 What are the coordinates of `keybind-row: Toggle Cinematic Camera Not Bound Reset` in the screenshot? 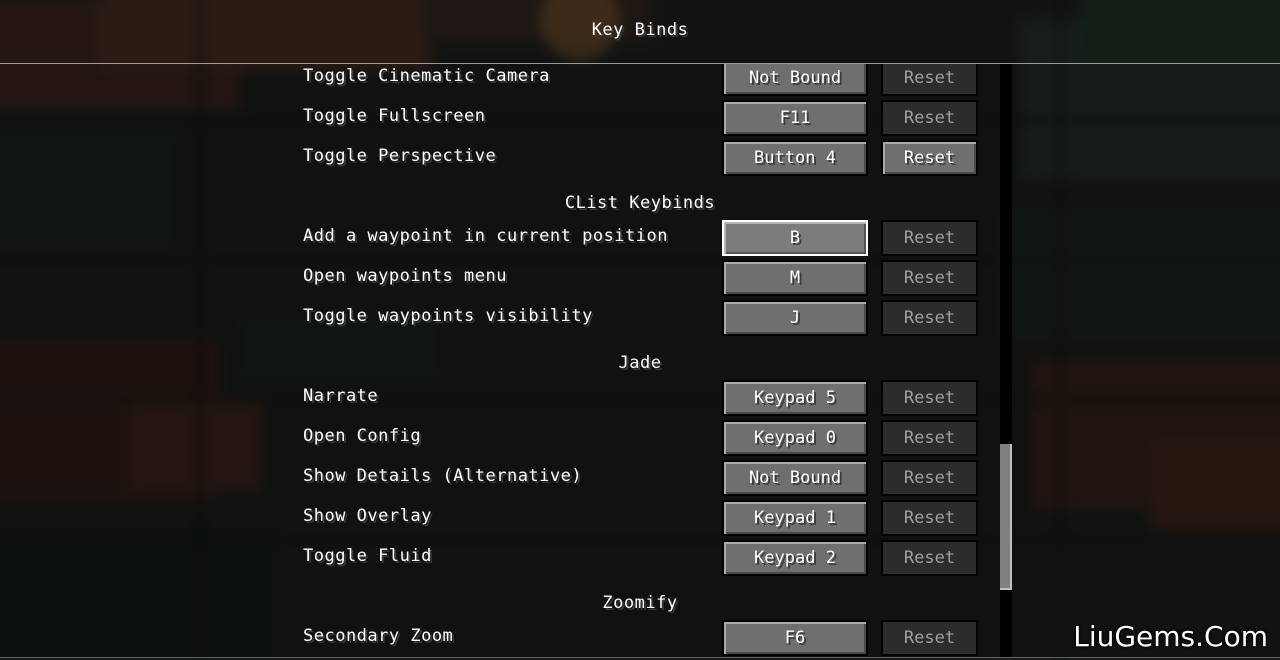 It's located at (640, 82).